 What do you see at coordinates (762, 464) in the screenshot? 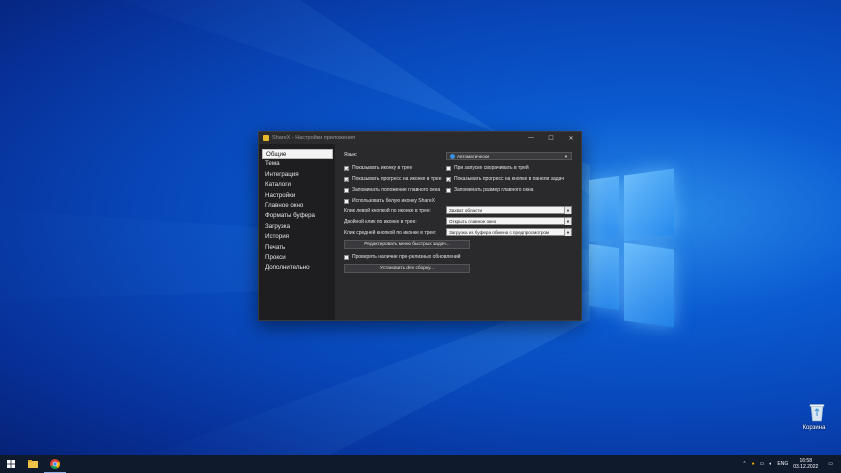
I see `network-icon: ▭` at bounding box center [762, 464].